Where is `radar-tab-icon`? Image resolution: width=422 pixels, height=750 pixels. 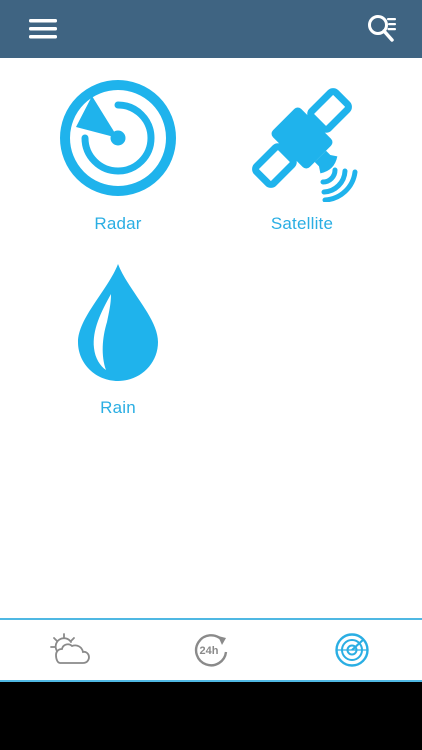
radar-tab-icon is located at coordinates (352, 650).